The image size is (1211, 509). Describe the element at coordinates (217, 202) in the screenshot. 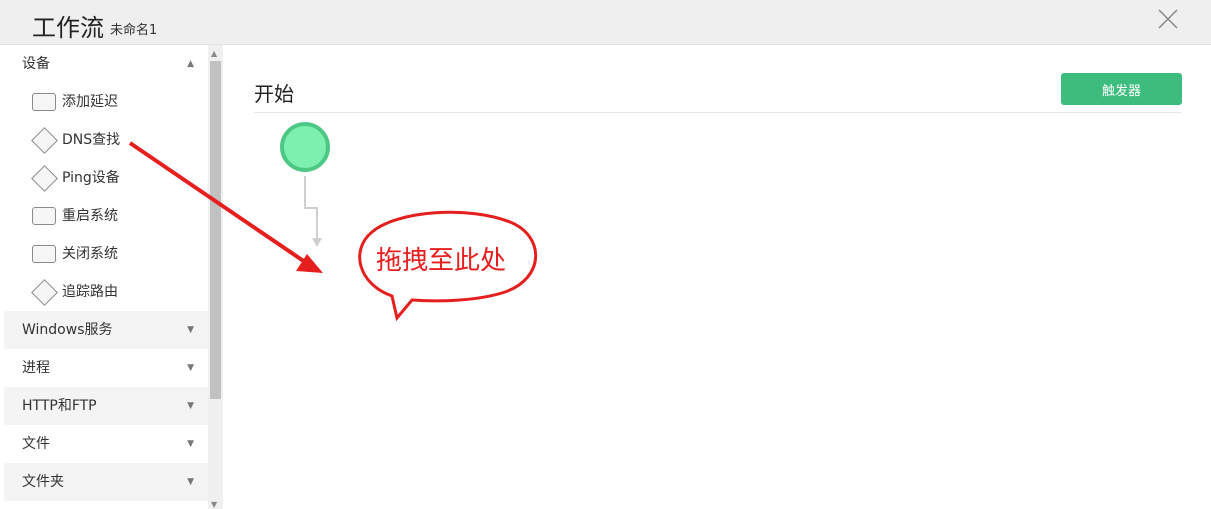

I see `drag-arrow` at that location.